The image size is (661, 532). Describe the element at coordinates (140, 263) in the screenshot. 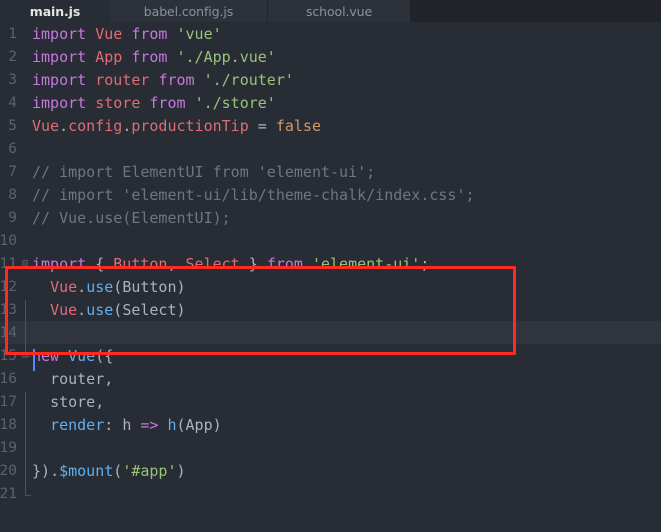

I see `code-token: Button` at that location.